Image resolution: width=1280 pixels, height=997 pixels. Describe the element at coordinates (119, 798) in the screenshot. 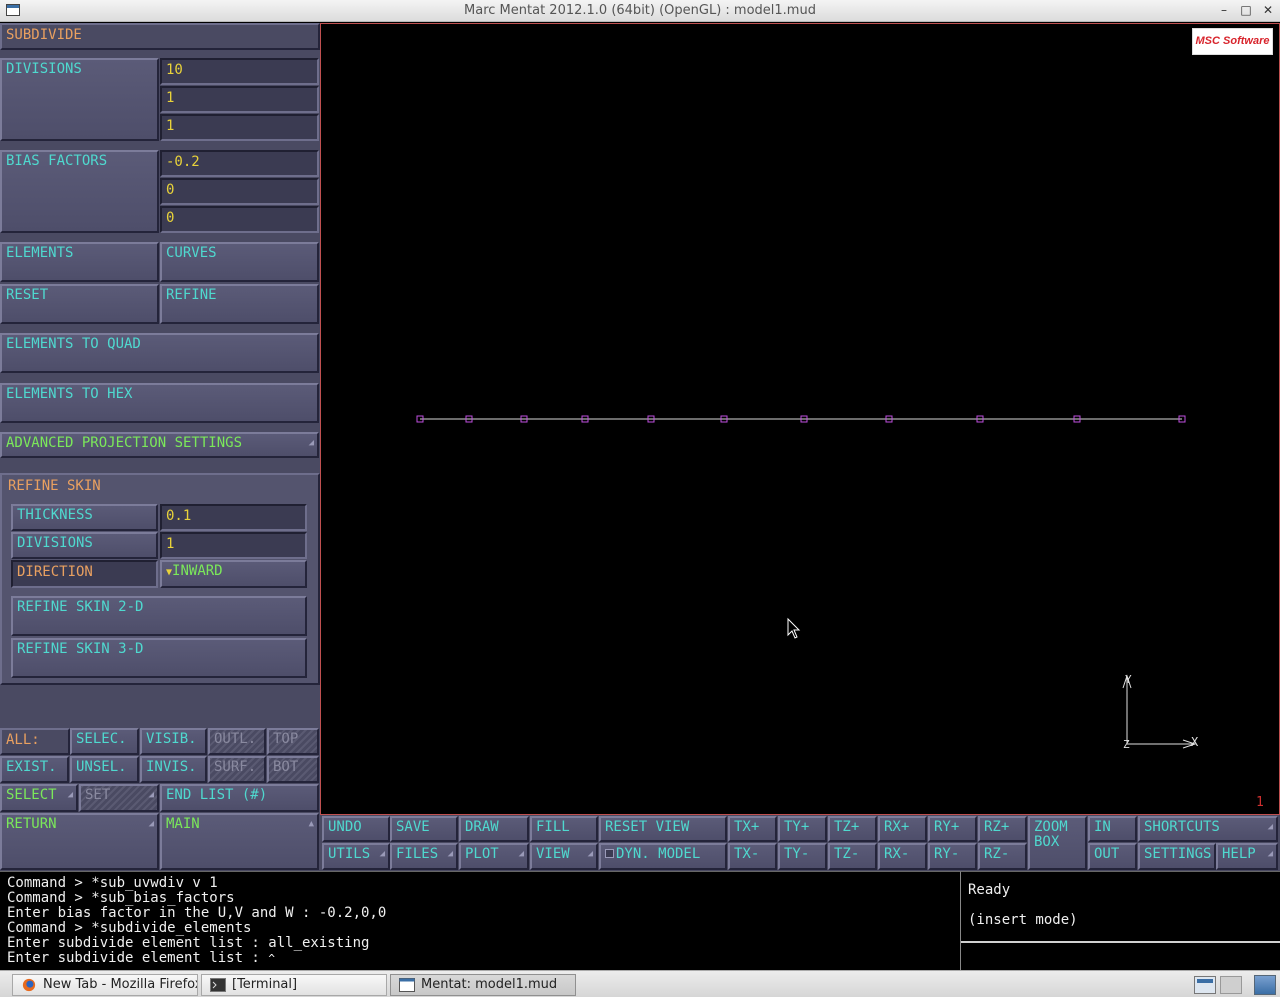

I see `set-menu-button: SET ◢` at that location.